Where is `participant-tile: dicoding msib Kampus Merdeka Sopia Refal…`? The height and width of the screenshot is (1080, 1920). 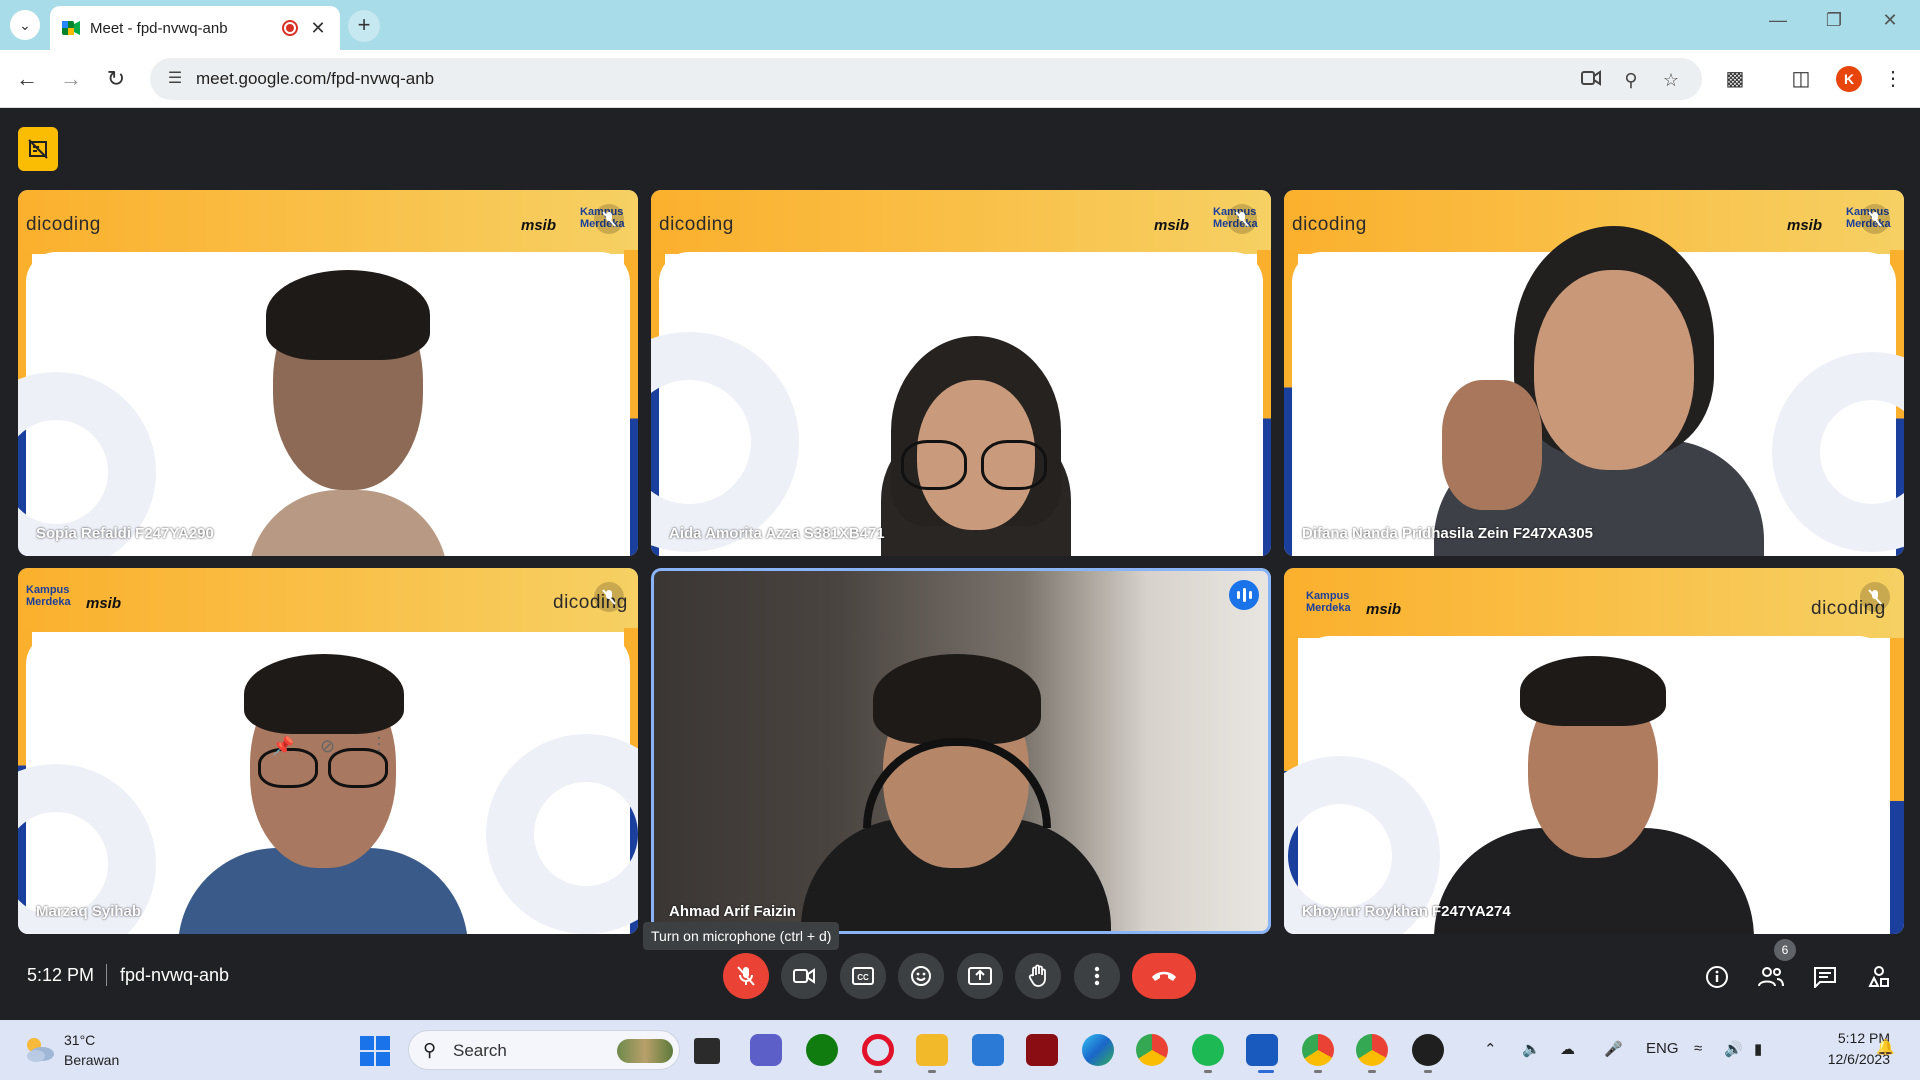 participant-tile: dicoding msib Kampus Merdeka Sopia Refal… is located at coordinates (328, 373).